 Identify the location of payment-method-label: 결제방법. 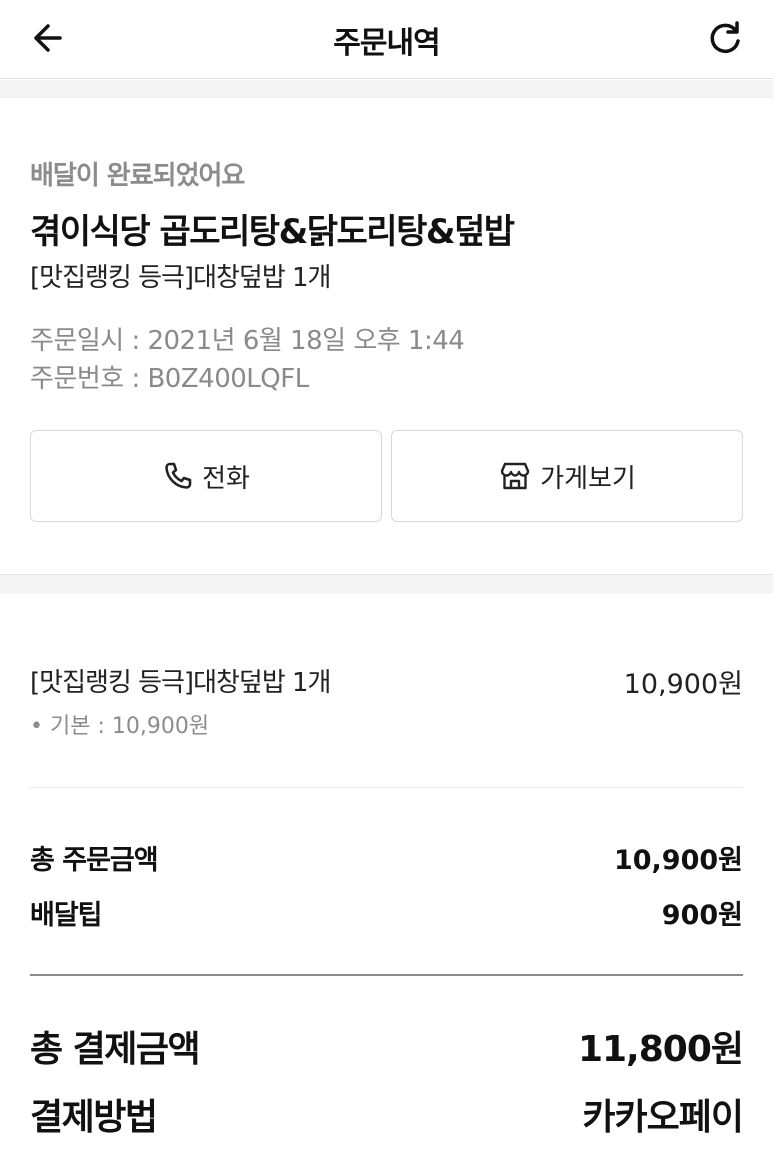
(94, 1117).